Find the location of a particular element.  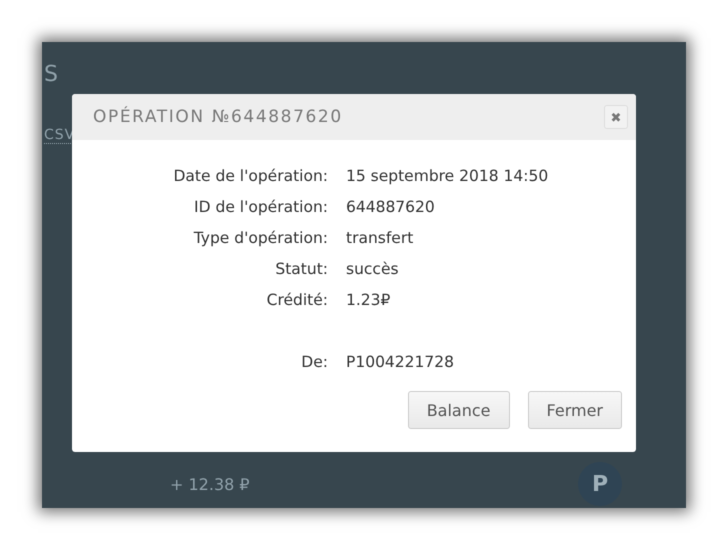

field-label: Date de l'opération: is located at coordinates (250, 175).